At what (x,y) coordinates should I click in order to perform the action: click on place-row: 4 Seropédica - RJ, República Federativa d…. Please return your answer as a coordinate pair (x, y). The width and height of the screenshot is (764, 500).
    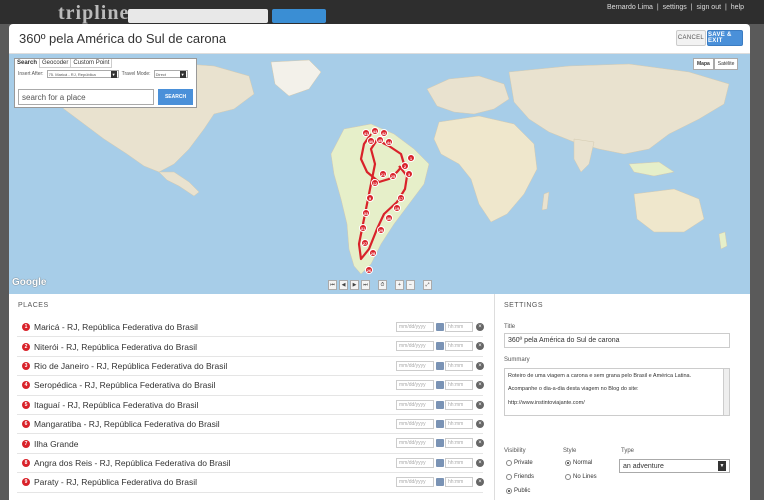
    Looking at the image, I should click on (250, 386).